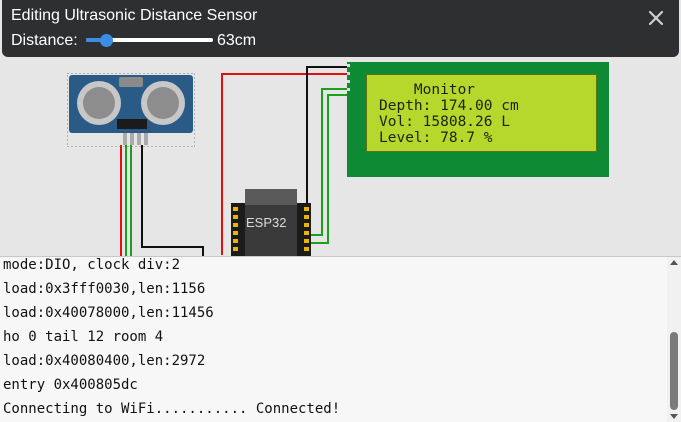 The width and height of the screenshot is (681, 422). What do you see at coordinates (104, 361) in the screenshot?
I see `console-line: load:0x40080400,len:2972` at bounding box center [104, 361].